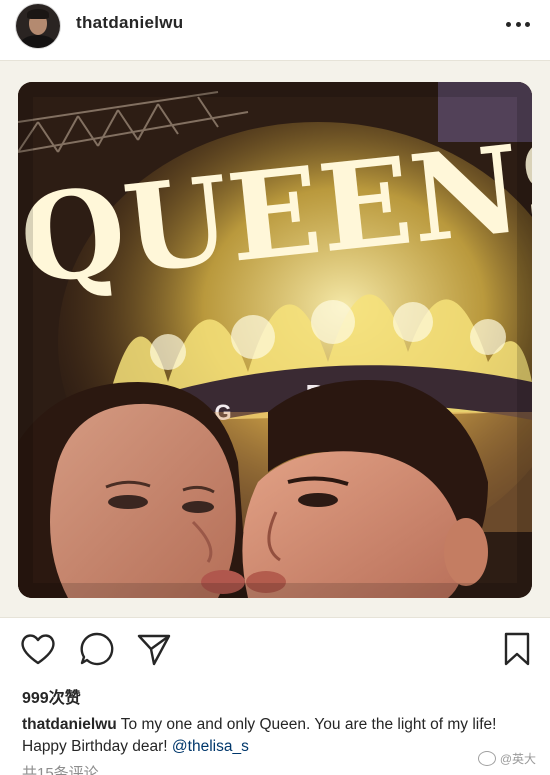  Describe the element at coordinates (210, 746) in the screenshot. I see `caption-mention: @thelisa_s` at that location.